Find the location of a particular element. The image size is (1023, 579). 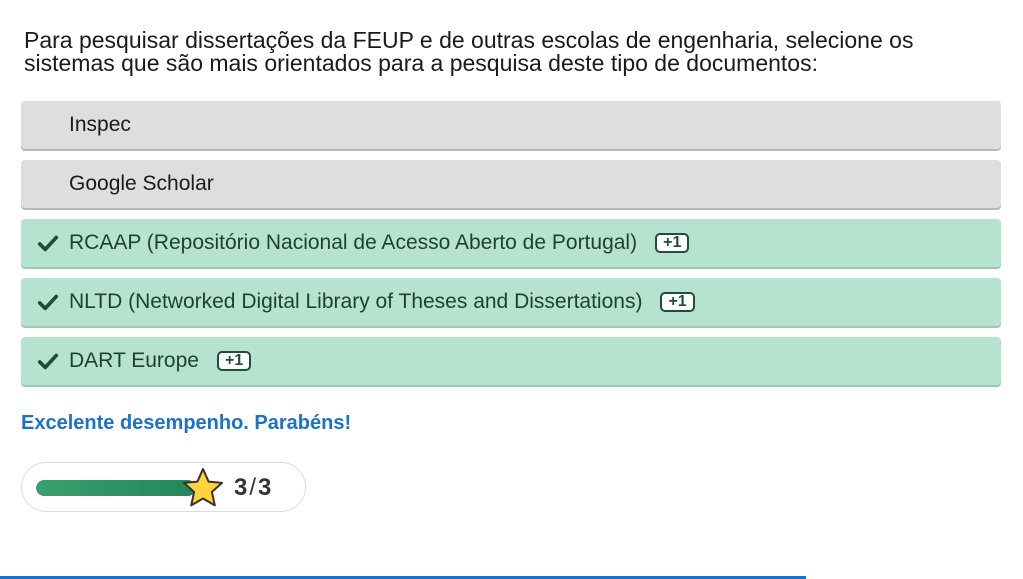

option-inspec: Inspec is located at coordinates (511, 125).